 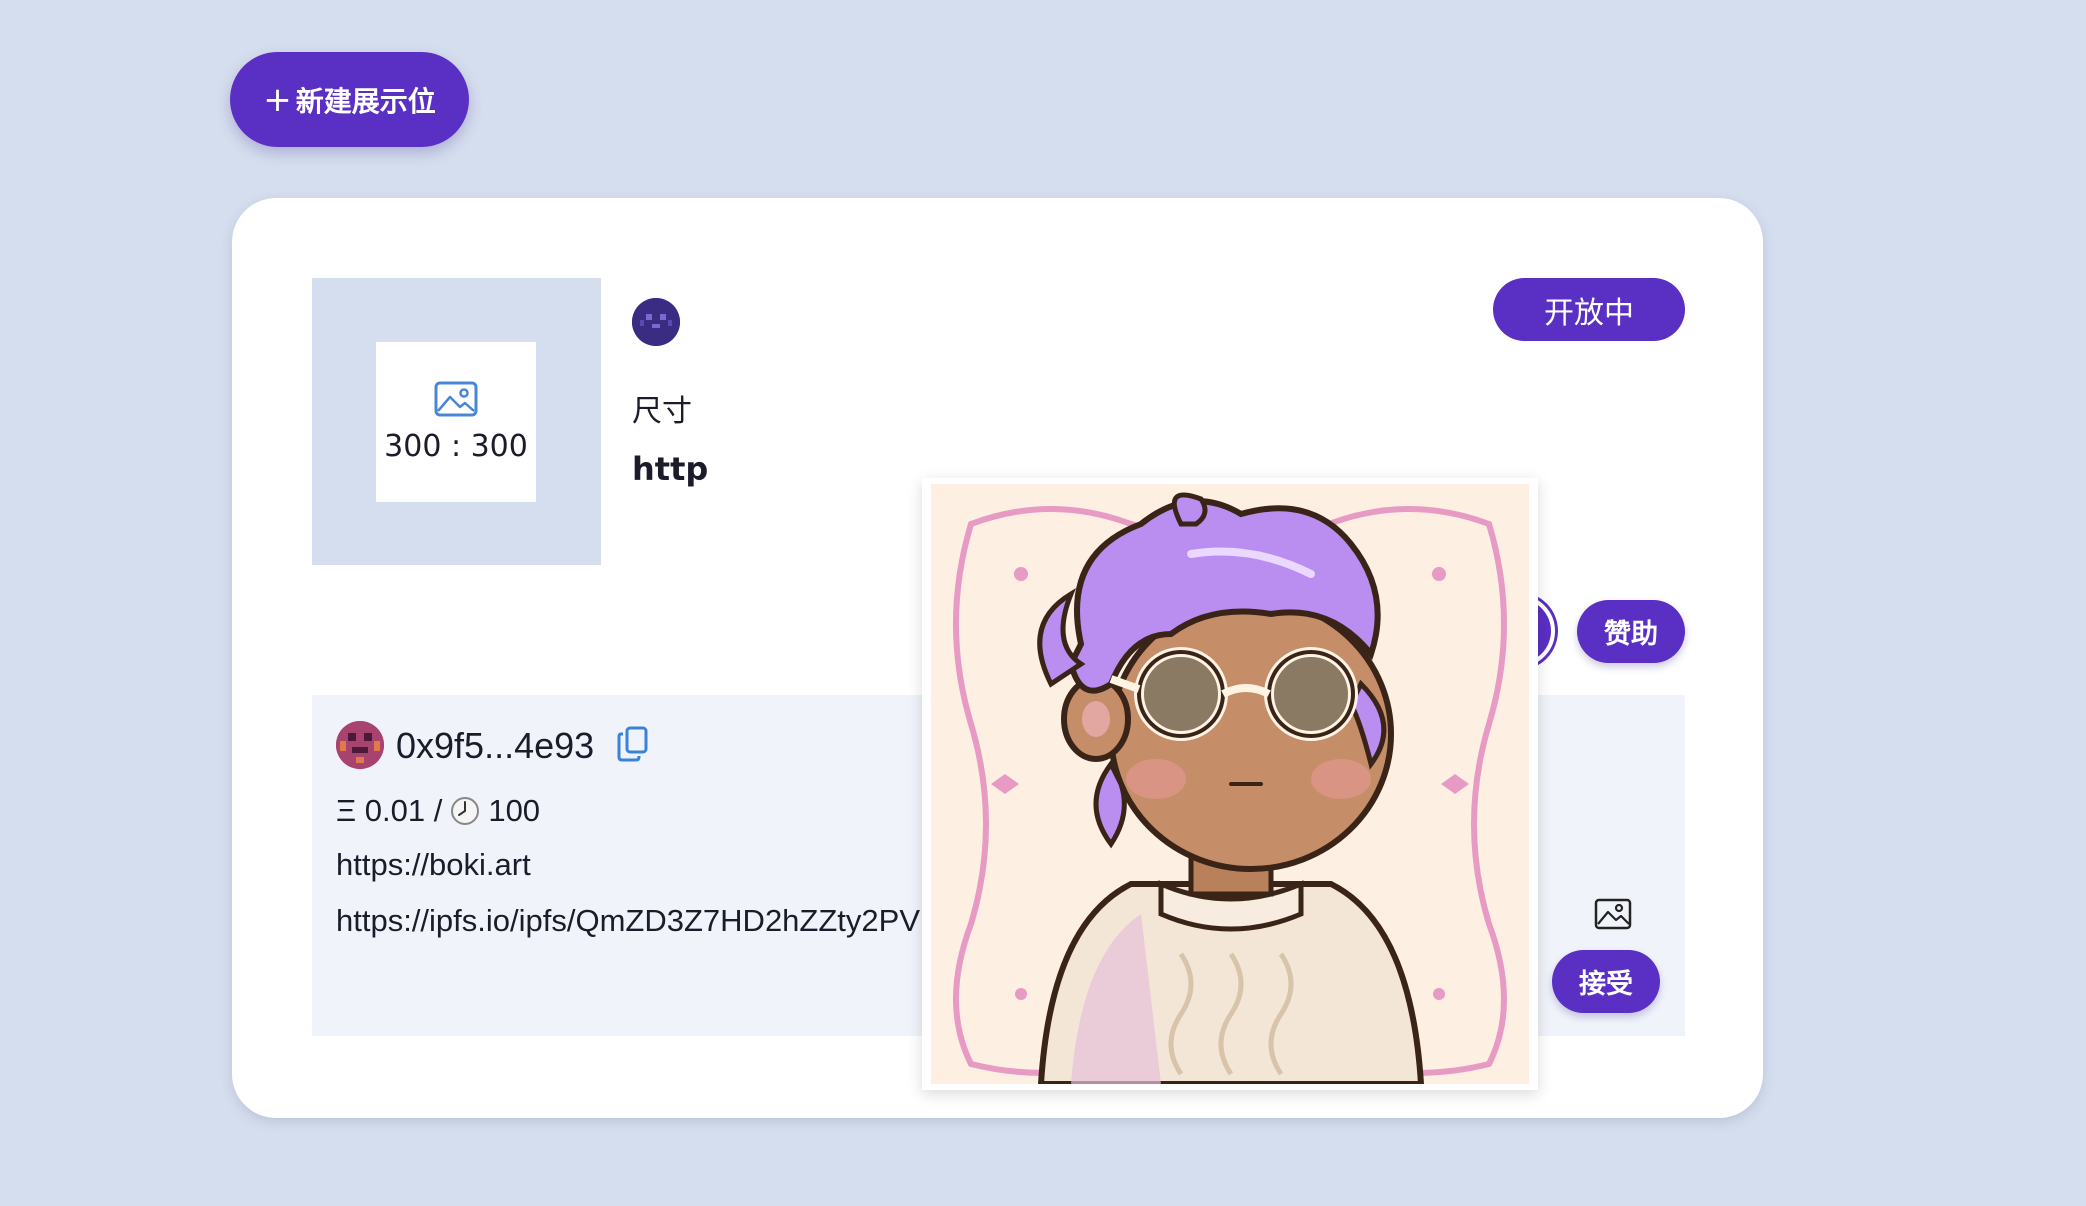 I want to click on accept-button: 接受, so click(x=1606, y=981).